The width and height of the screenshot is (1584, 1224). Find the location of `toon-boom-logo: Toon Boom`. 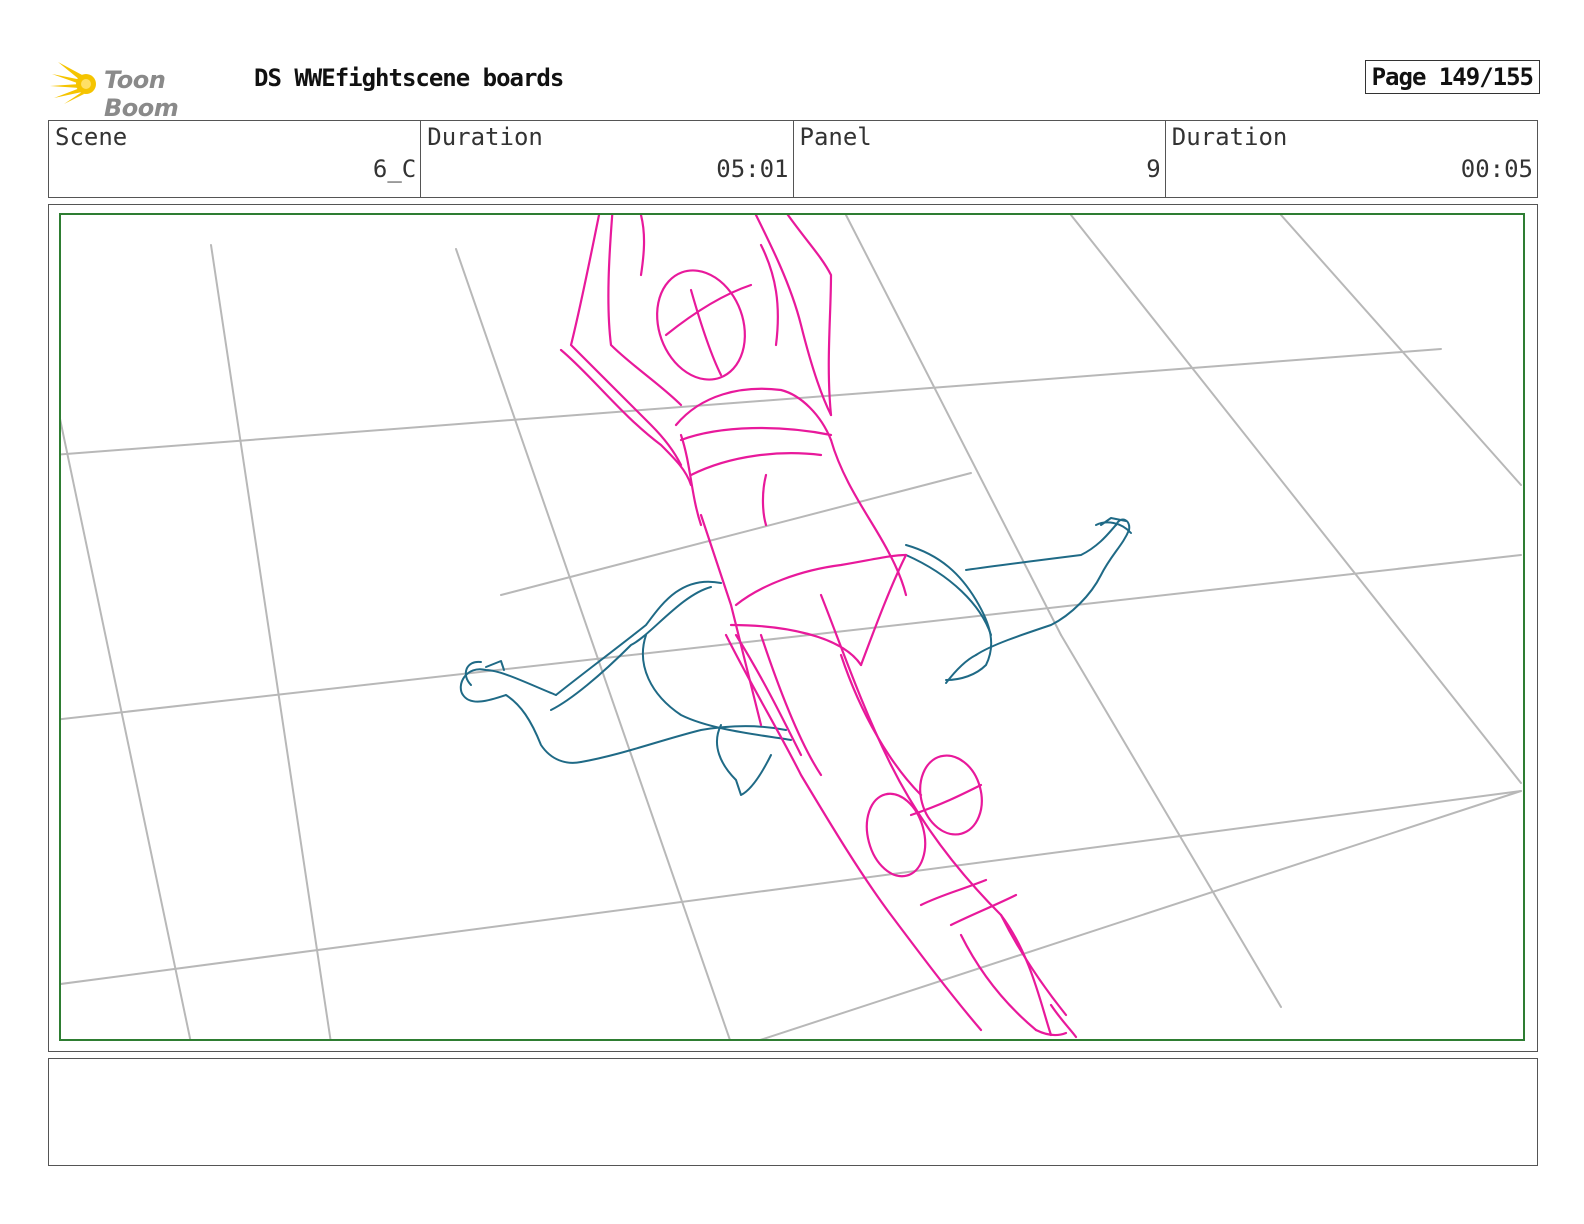

toon-boom-logo: Toon Boom is located at coordinates (145, 89).